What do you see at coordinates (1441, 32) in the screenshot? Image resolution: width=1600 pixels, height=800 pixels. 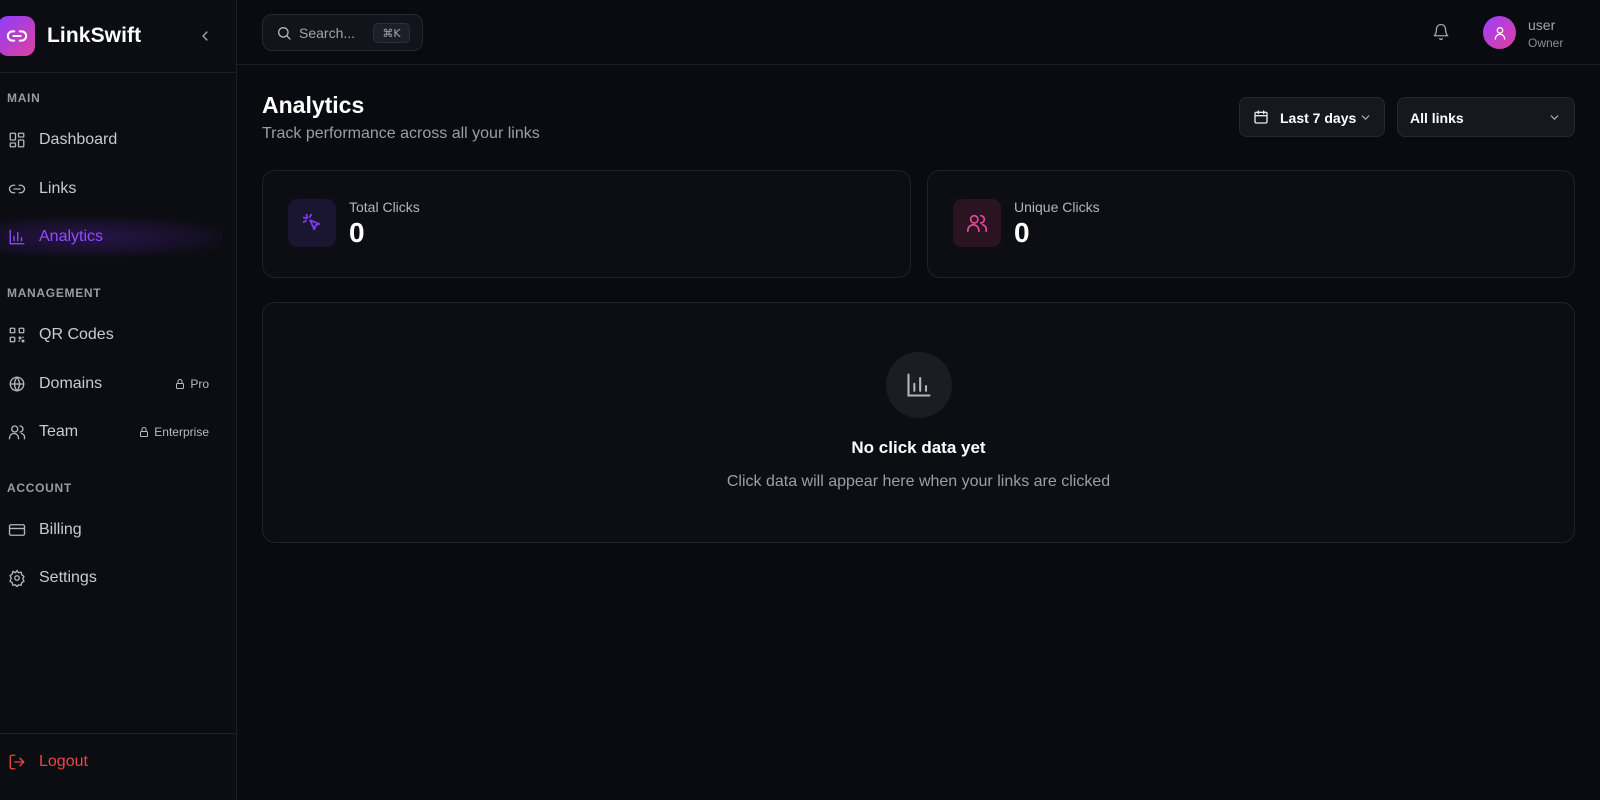 I see `bell-icon` at bounding box center [1441, 32].